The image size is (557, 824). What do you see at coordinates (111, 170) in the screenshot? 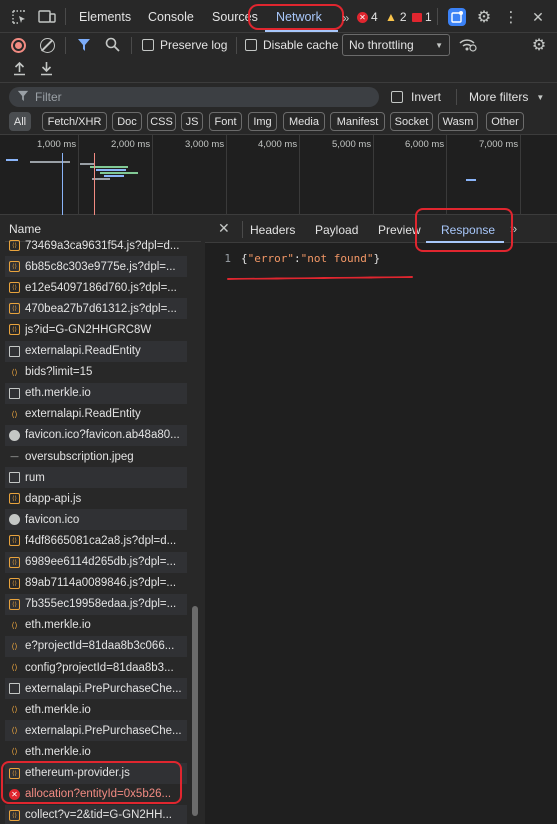
I see `timeline-bar` at bounding box center [111, 170].